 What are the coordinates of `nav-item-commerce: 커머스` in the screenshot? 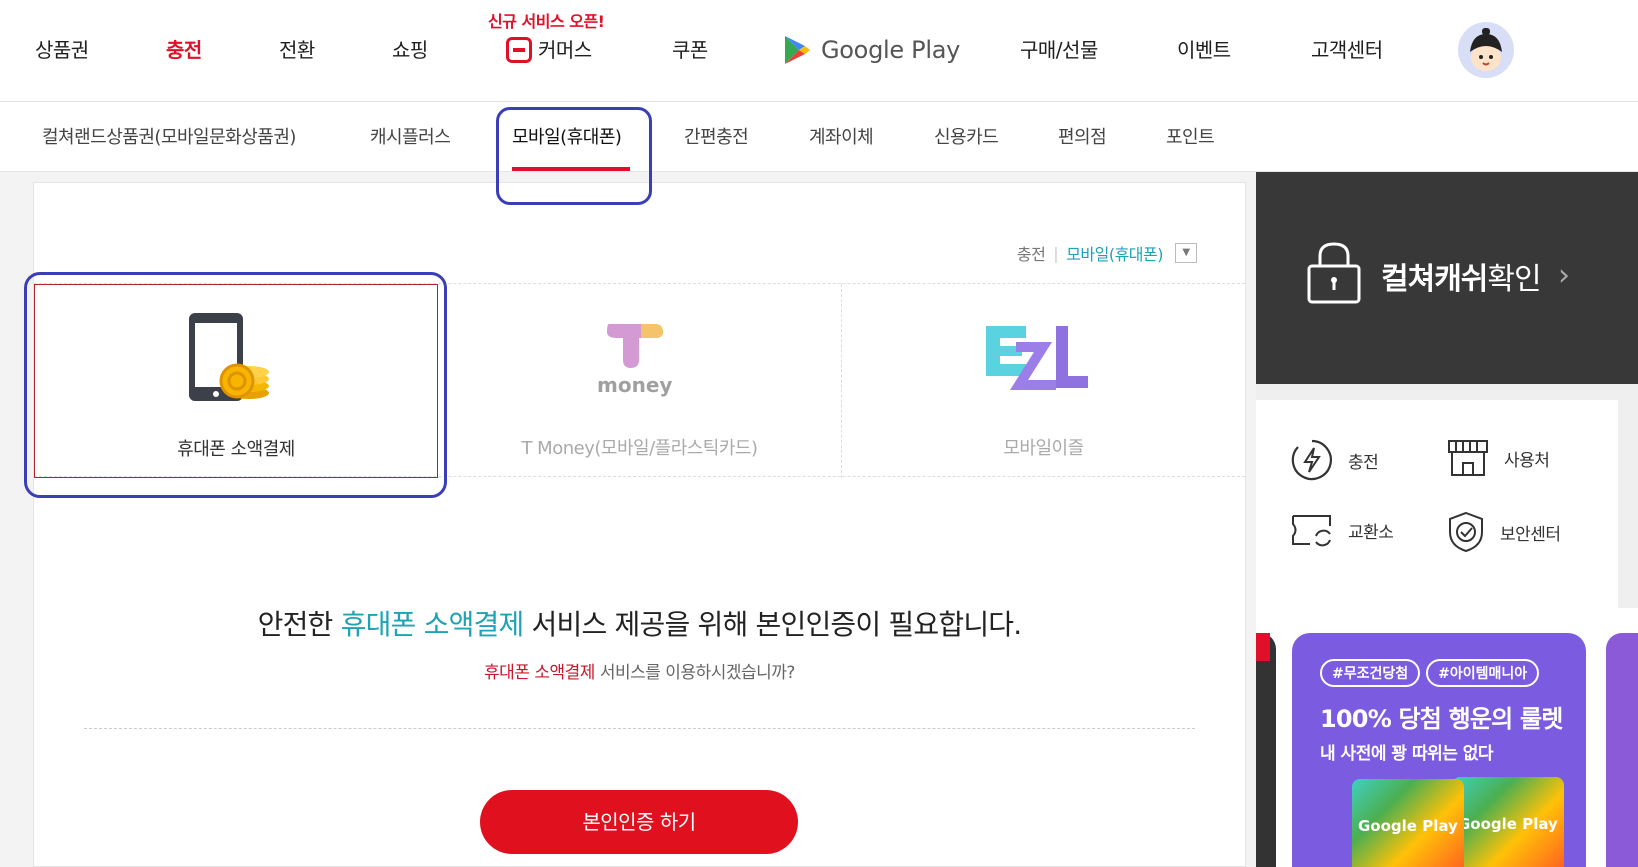 It's located at (549, 49).